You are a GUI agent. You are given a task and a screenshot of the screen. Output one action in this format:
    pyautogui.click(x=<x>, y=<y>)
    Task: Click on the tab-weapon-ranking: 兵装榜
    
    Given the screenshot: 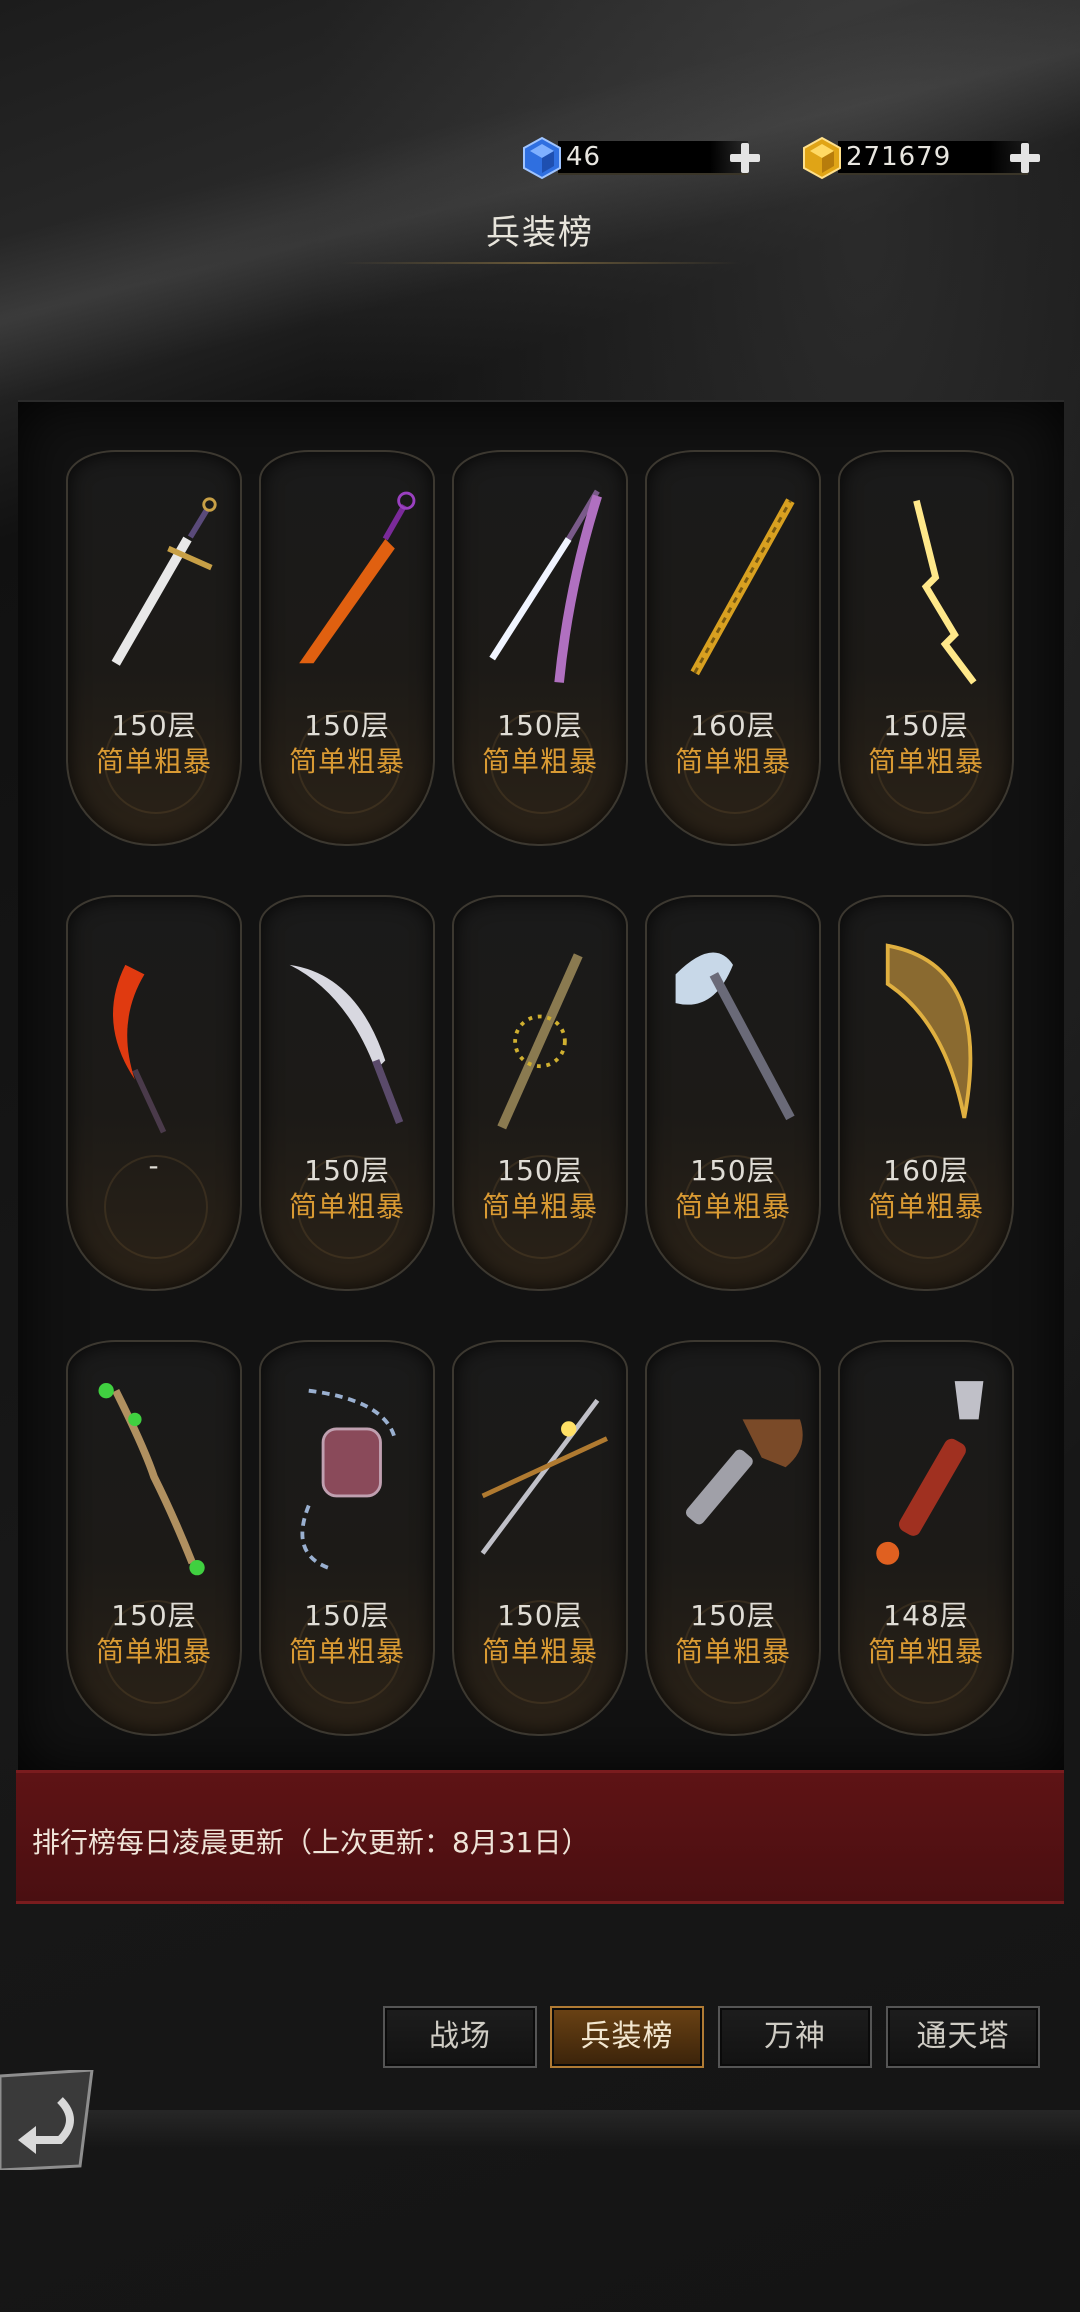 What is the action you would take?
    pyautogui.click(x=627, y=2037)
    